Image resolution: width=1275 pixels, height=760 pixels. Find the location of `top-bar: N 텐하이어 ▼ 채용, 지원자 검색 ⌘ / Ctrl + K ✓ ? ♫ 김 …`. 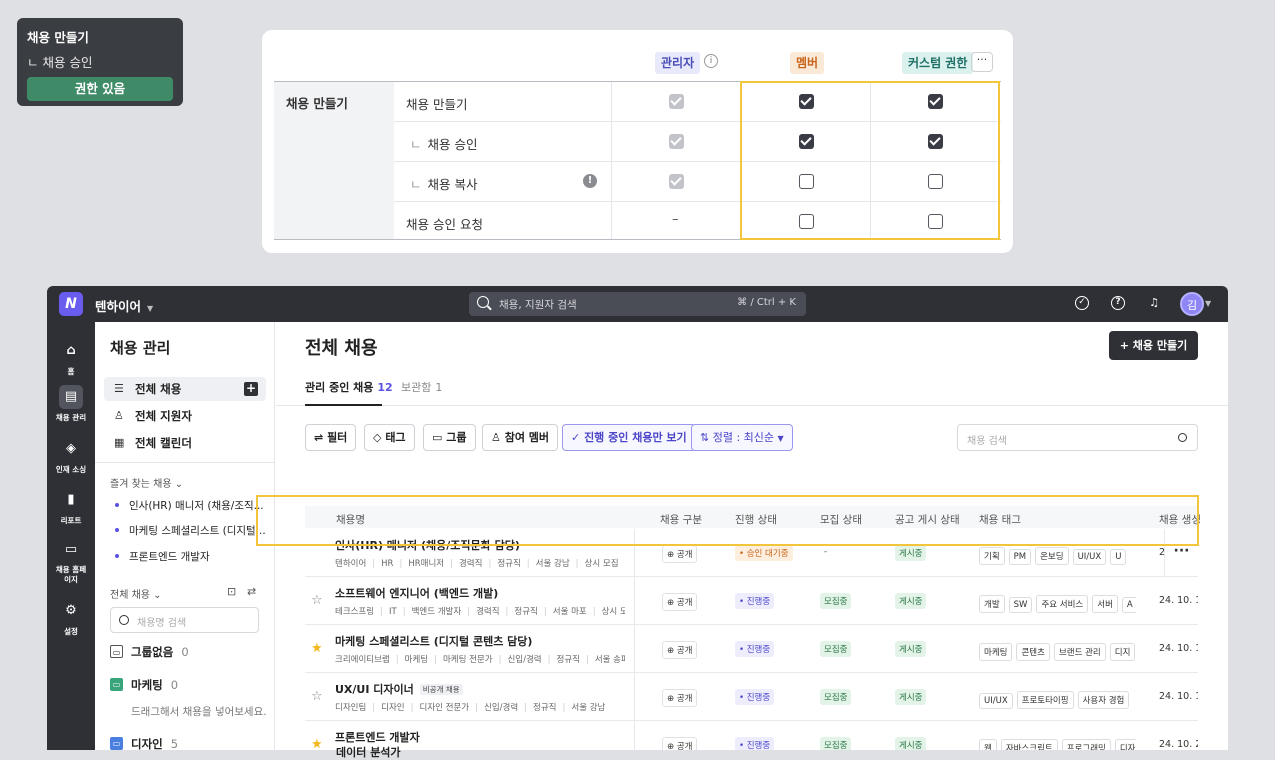

top-bar: N 텐하이어 ▼ 채용, 지원자 검색 ⌘ / Ctrl + K ✓ ? ♫ 김 … is located at coordinates (637, 304).